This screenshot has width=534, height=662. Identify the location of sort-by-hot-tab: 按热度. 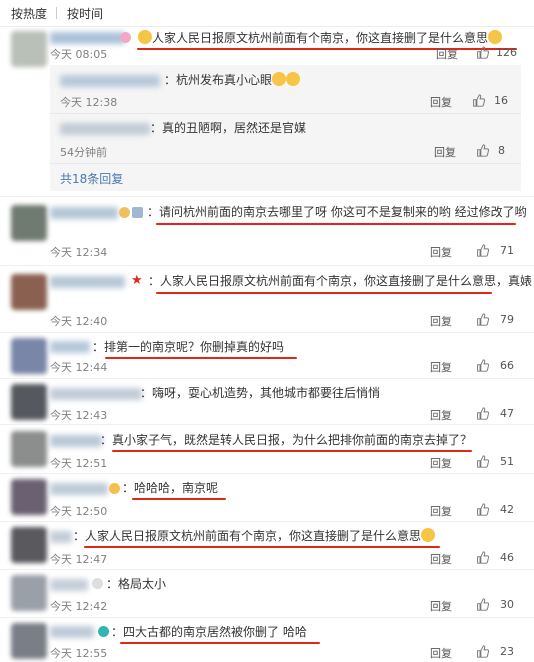
(29, 13).